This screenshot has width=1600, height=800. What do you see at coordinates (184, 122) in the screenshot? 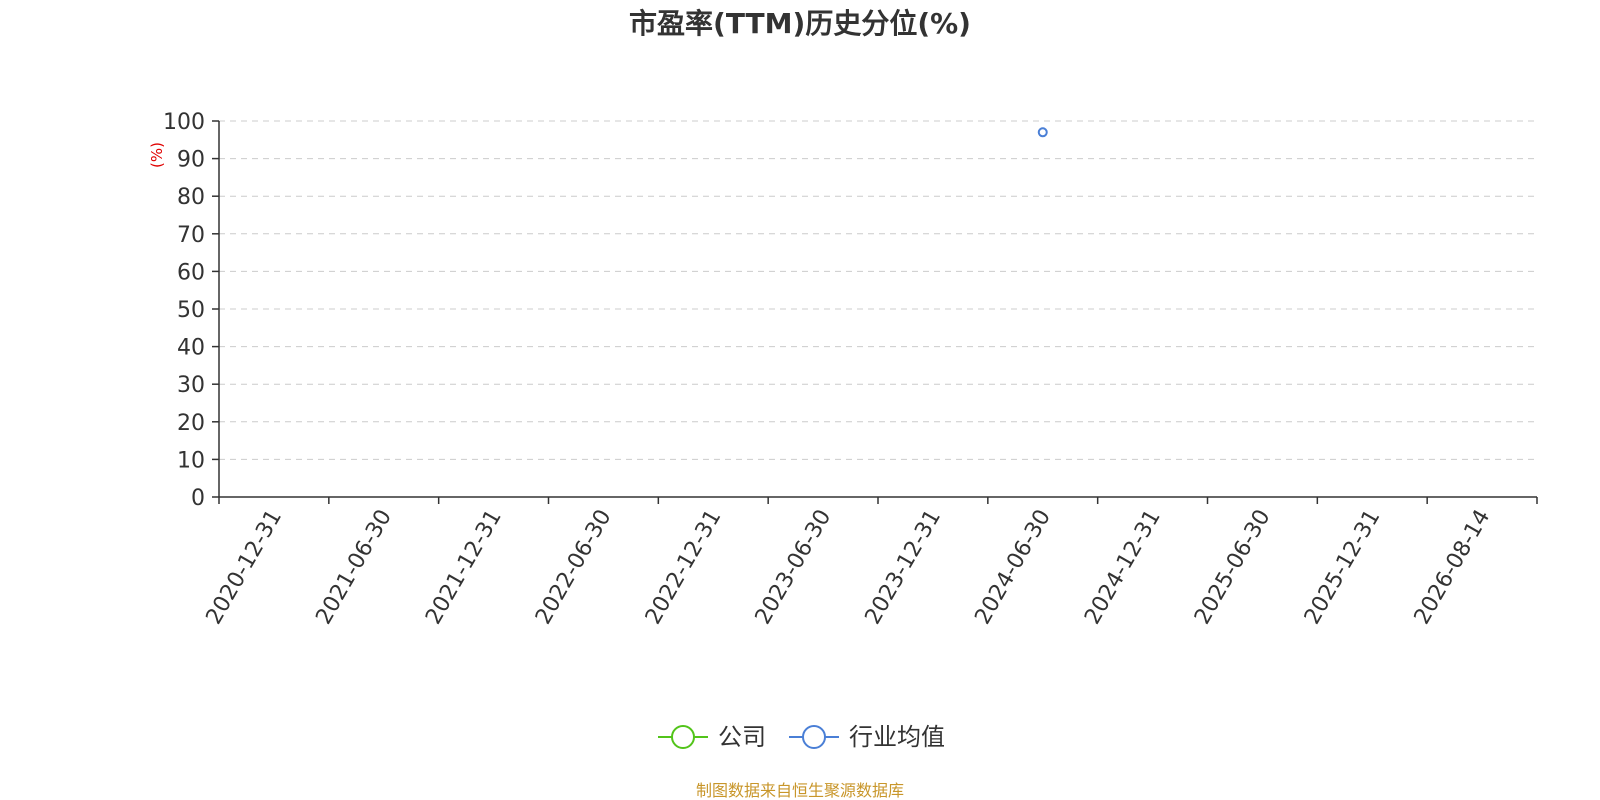
I see `y-tick-label: 100` at bounding box center [184, 122].